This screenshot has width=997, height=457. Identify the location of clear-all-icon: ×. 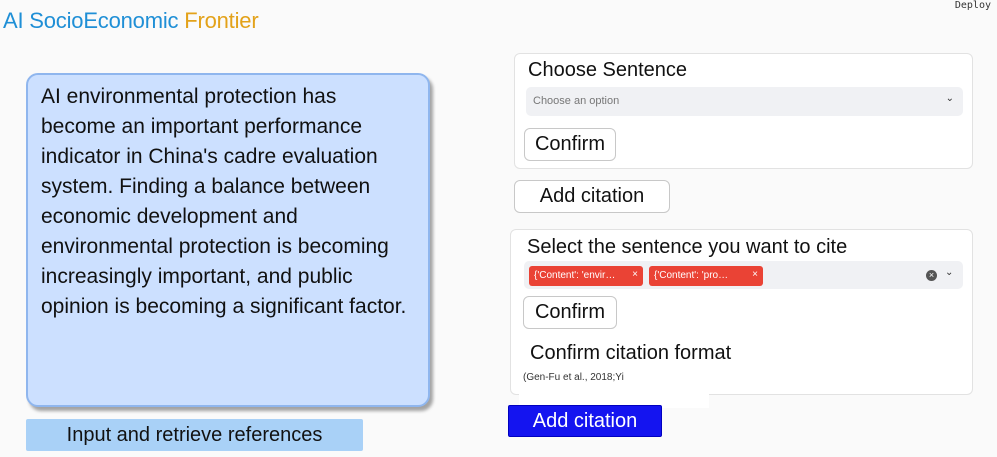
(931, 275).